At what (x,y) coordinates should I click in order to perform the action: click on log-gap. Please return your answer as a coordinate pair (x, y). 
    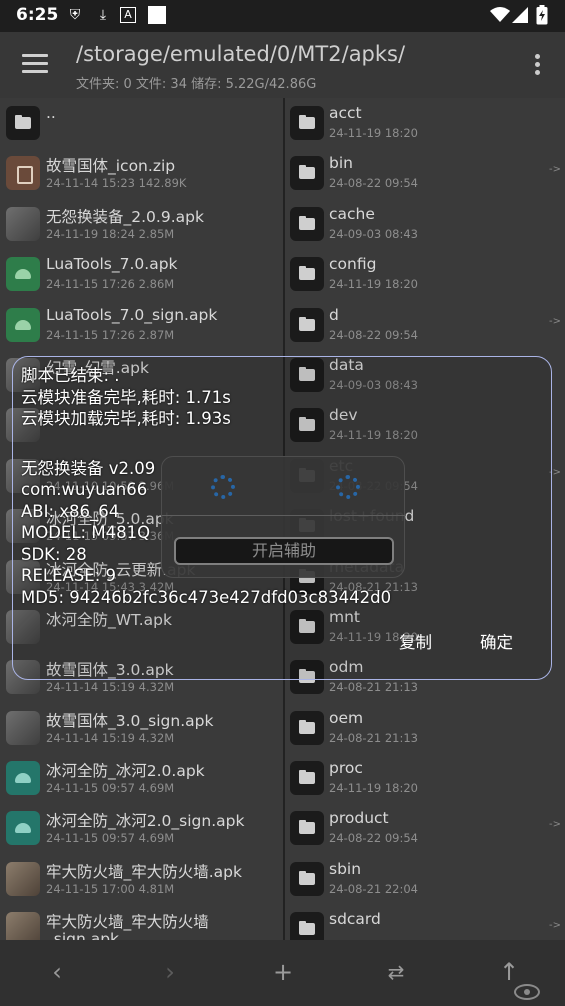
    Looking at the image, I should click on (206, 444).